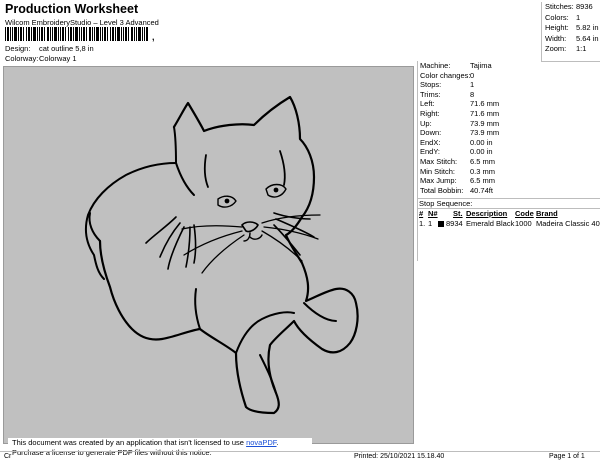 Image resolution: width=600 pixels, height=464 pixels. Describe the element at coordinates (509, 191) in the screenshot. I see `info-row: Total Bobbin: 40.74ft` at that location.